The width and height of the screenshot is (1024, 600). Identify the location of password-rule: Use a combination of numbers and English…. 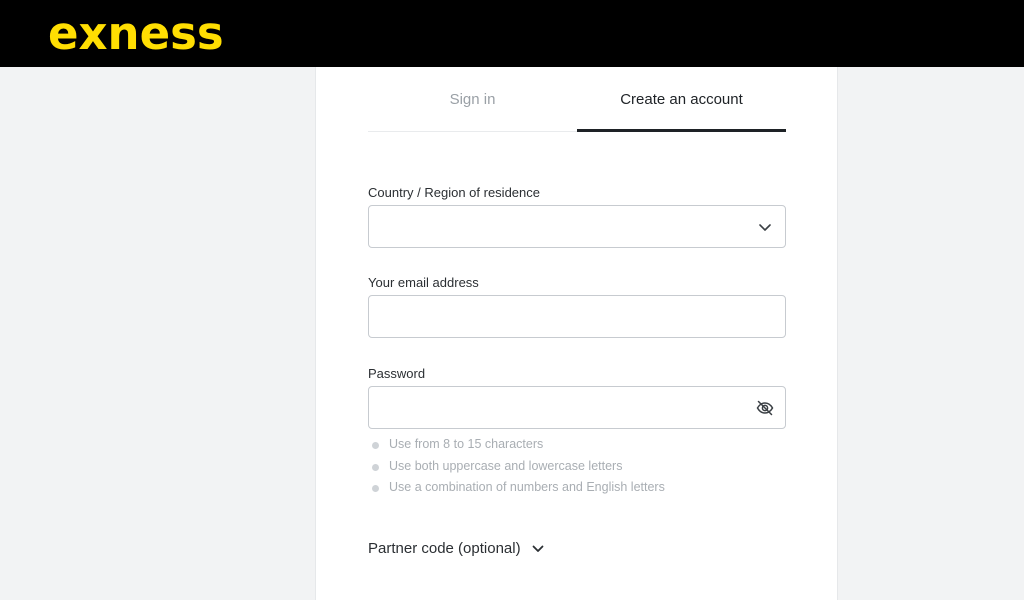
(516, 491).